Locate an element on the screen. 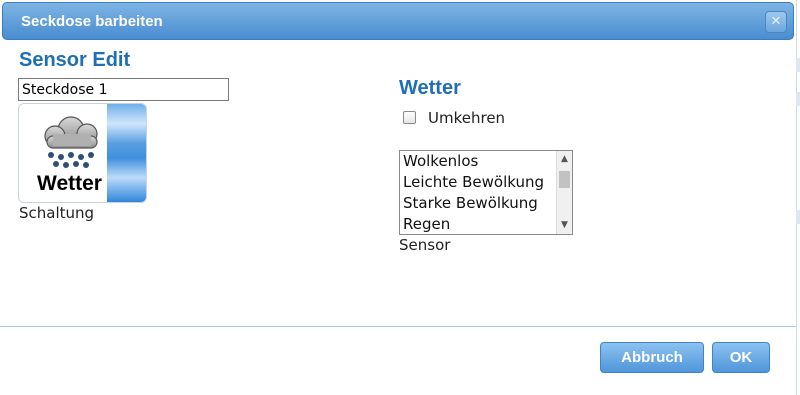 Image resolution: width=800 pixels, height=395 pixels. footer-divider is located at coordinates (398, 326).